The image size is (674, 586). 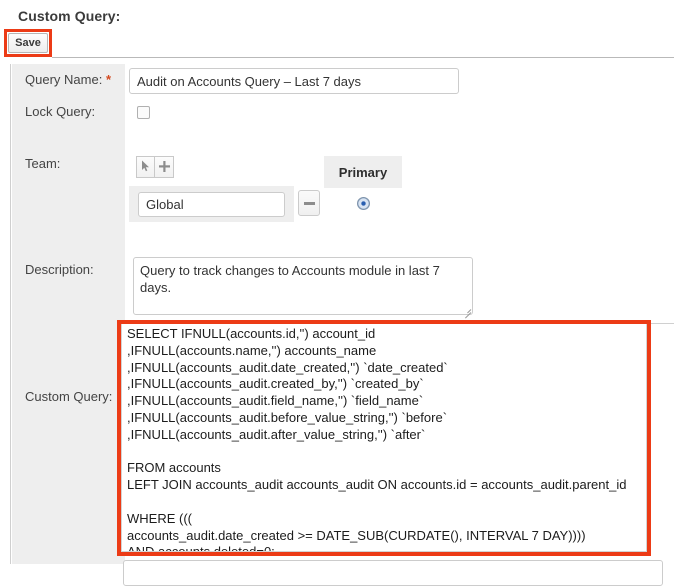 I want to click on query-name-label: Query Name: *, so click(x=68, y=79).